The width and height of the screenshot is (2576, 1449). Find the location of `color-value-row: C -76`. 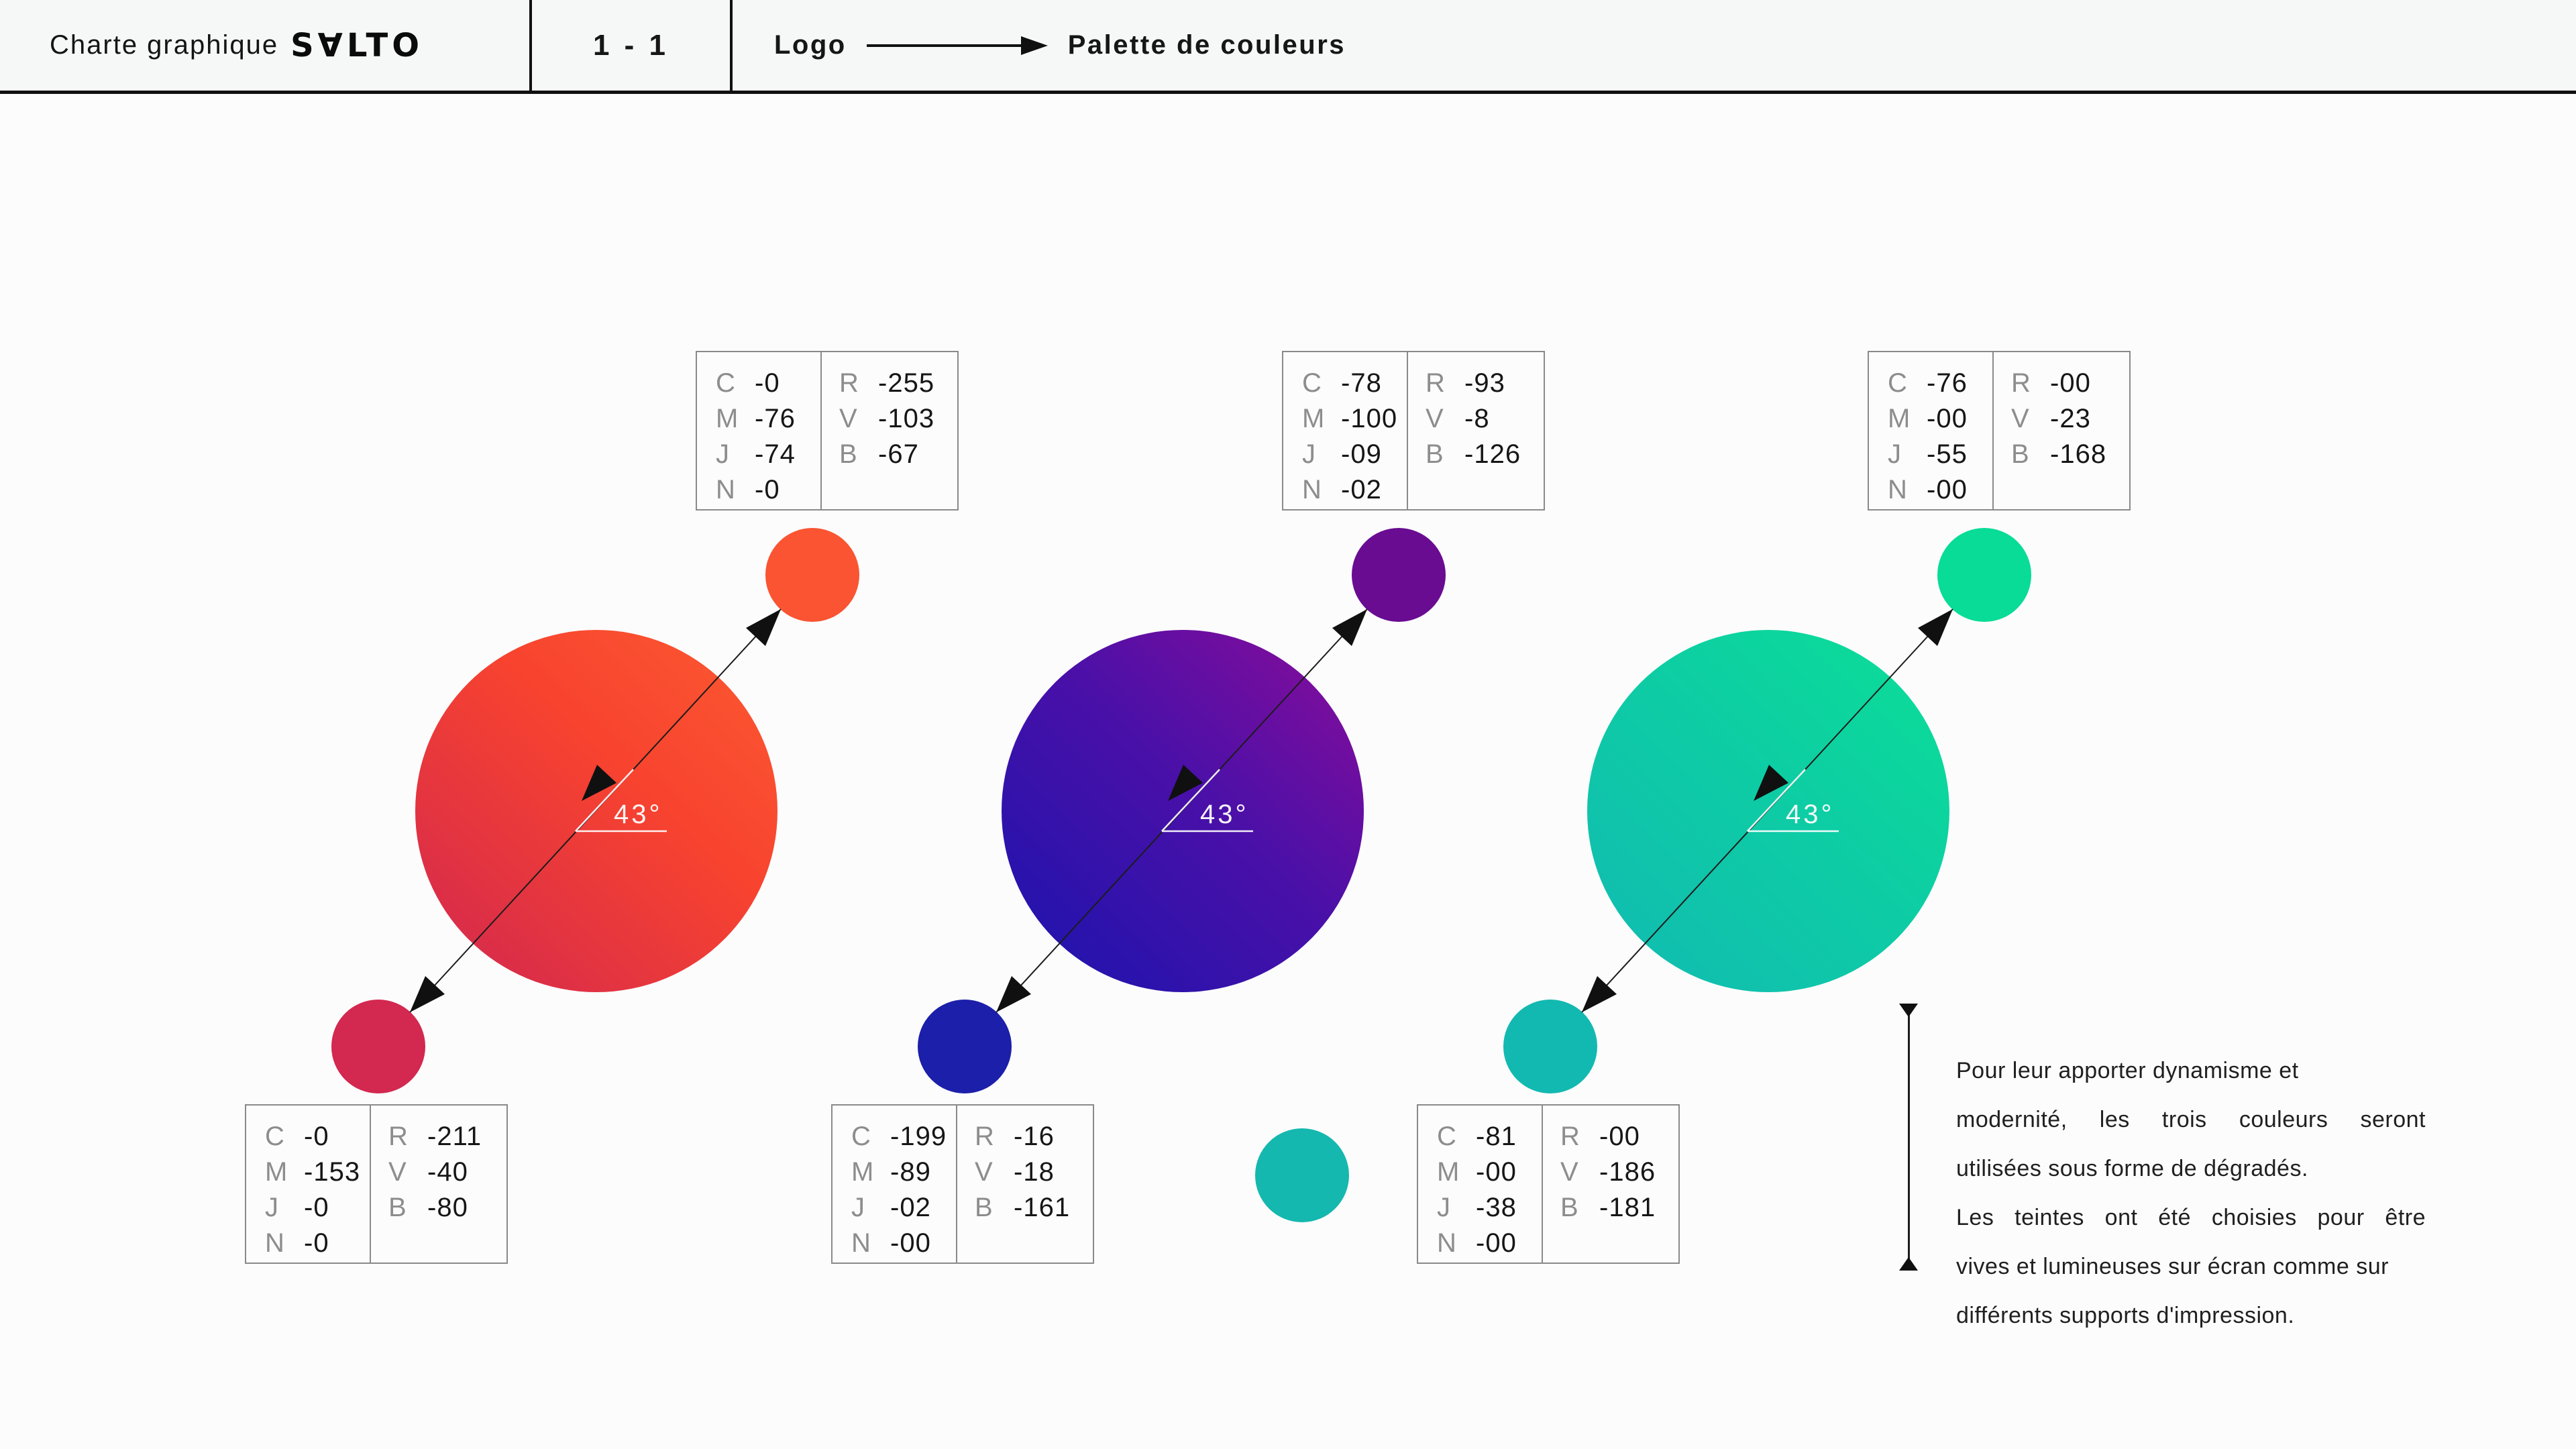

color-value-row: C -76 is located at coordinates (1940, 383).